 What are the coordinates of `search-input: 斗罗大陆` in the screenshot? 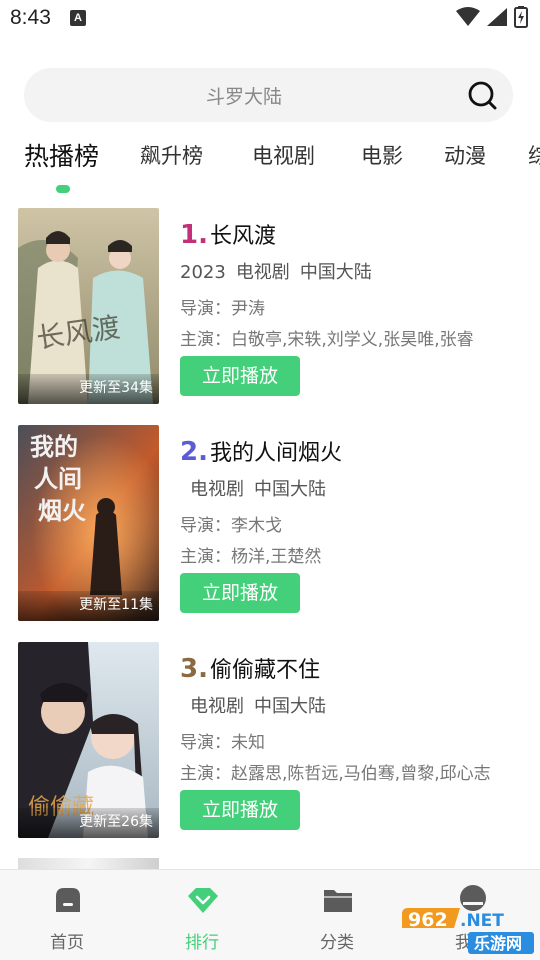 It's located at (244, 95).